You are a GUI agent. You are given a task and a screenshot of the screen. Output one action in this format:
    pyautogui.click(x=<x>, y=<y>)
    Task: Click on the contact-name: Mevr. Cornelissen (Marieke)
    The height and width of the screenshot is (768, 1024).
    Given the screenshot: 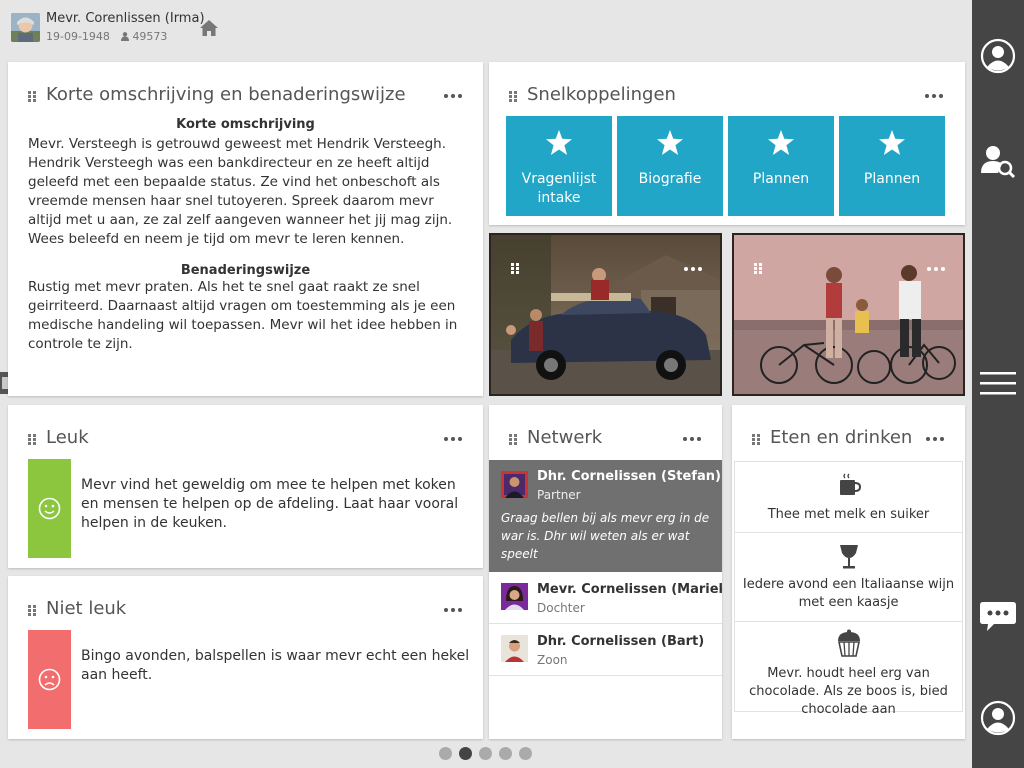 What is the action you would take?
    pyautogui.click(x=629, y=589)
    